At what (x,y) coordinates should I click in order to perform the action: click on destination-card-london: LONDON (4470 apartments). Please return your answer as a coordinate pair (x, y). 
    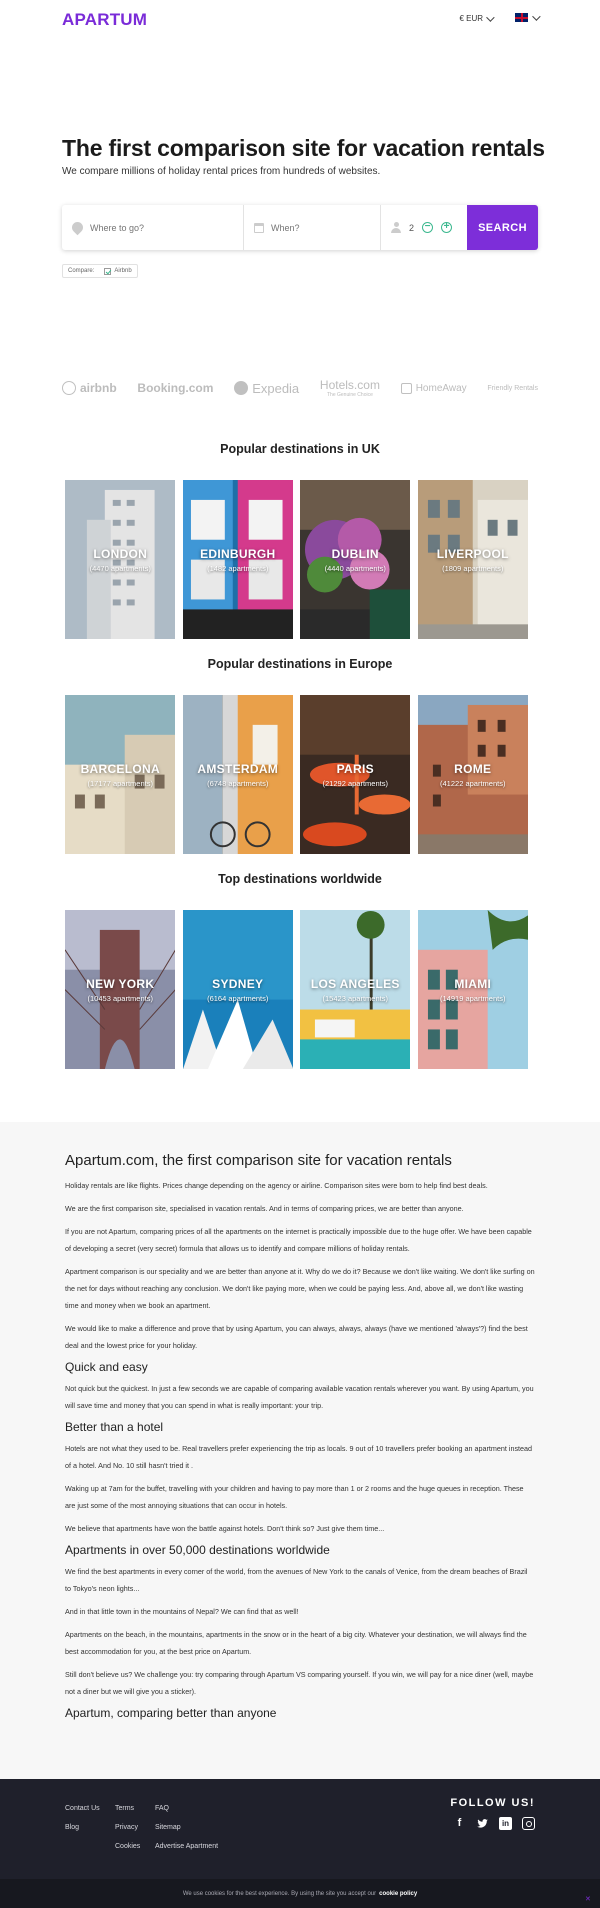
    Looking at the image, I should click on (120, 560).